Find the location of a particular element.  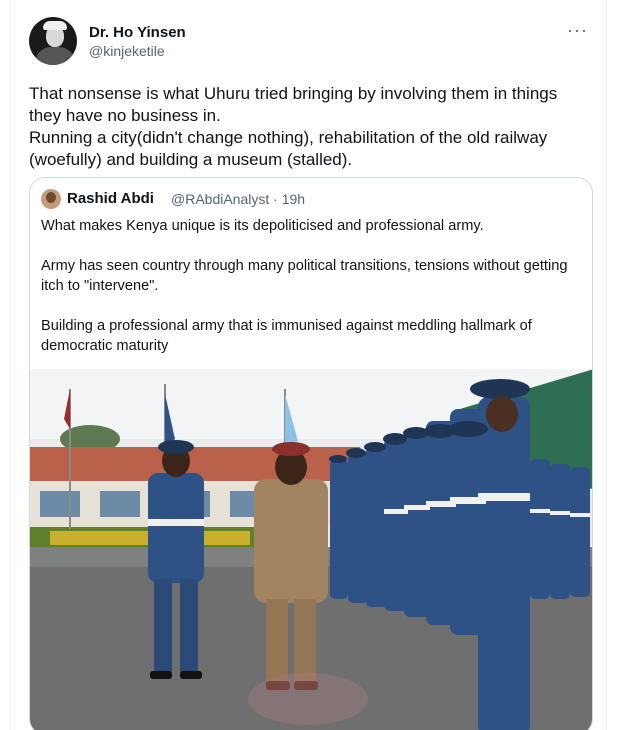

quoted-author-meta: @RAbdiAnalyst · 19h is located at coordinates (238, 199).